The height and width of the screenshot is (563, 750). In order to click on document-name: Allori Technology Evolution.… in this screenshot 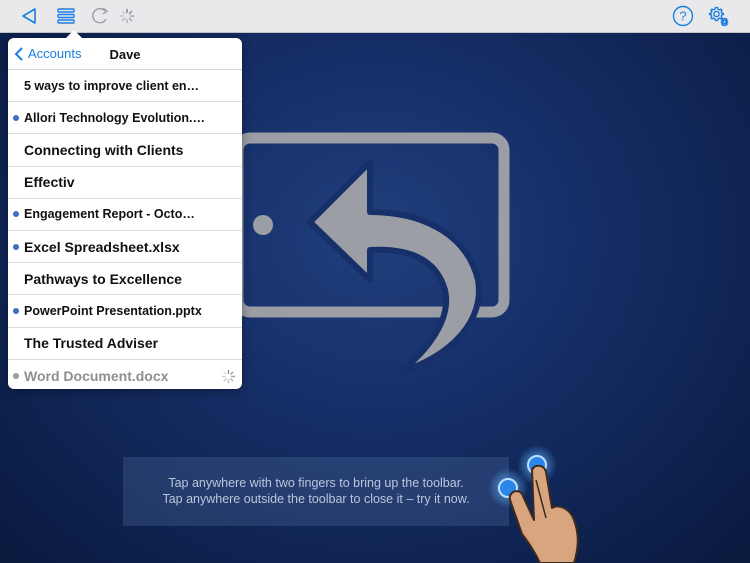, I will do `click(115, 117)`.